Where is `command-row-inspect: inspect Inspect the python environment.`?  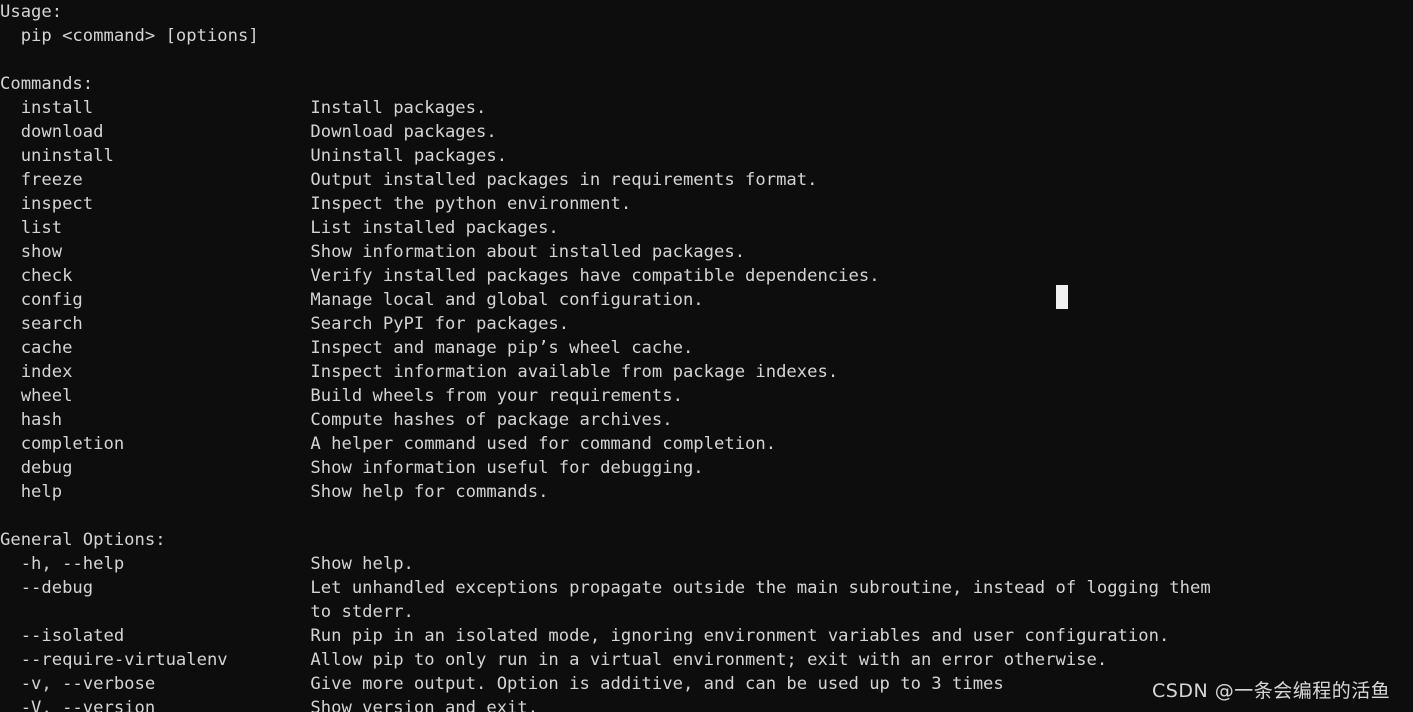 command-row-inspect: inspect Inspect the python environment. is located at coordinates (316, 204).